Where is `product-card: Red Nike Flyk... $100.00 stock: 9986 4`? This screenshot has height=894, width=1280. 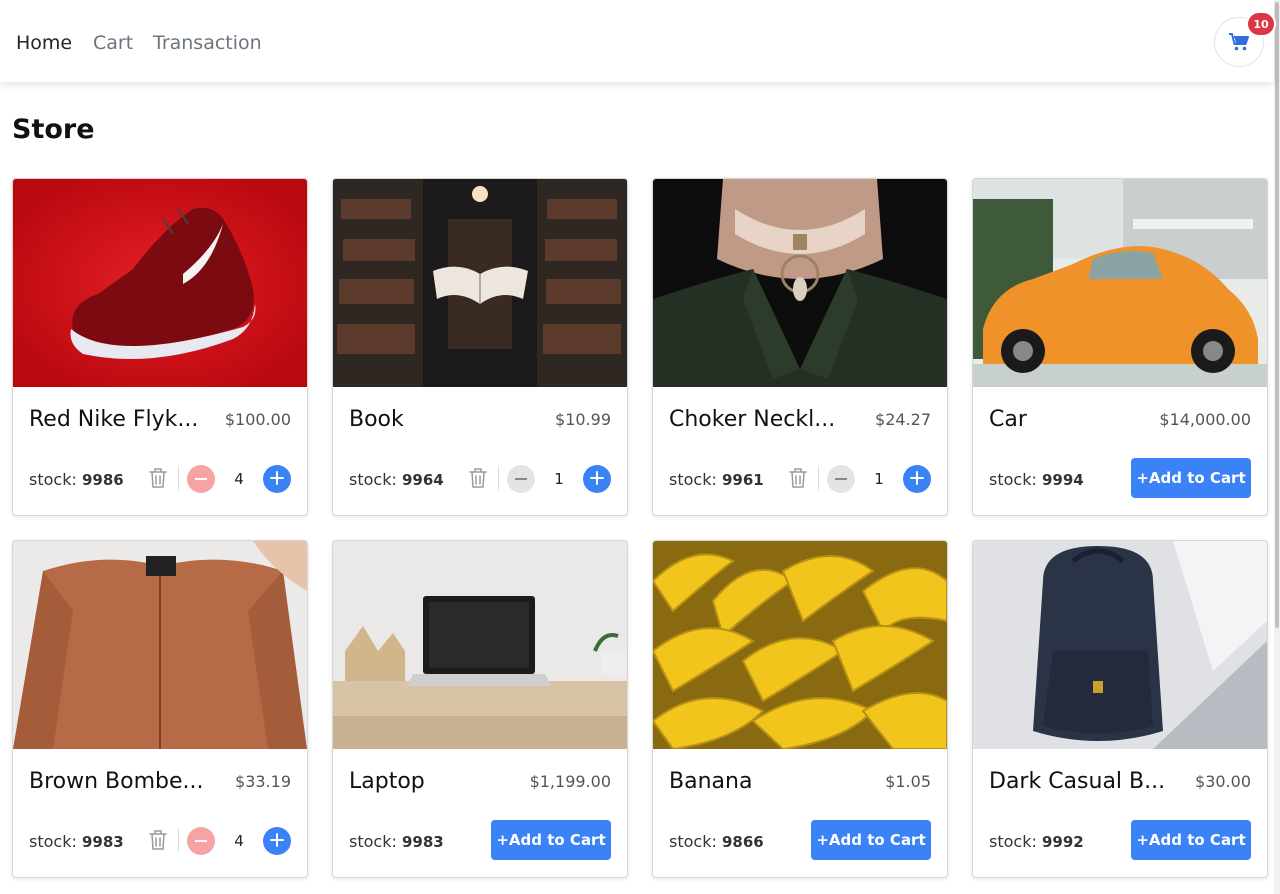
product-card: Red Nike Flyk... $100.00 stock: 9986 4 is located at coordinates (160, 347).